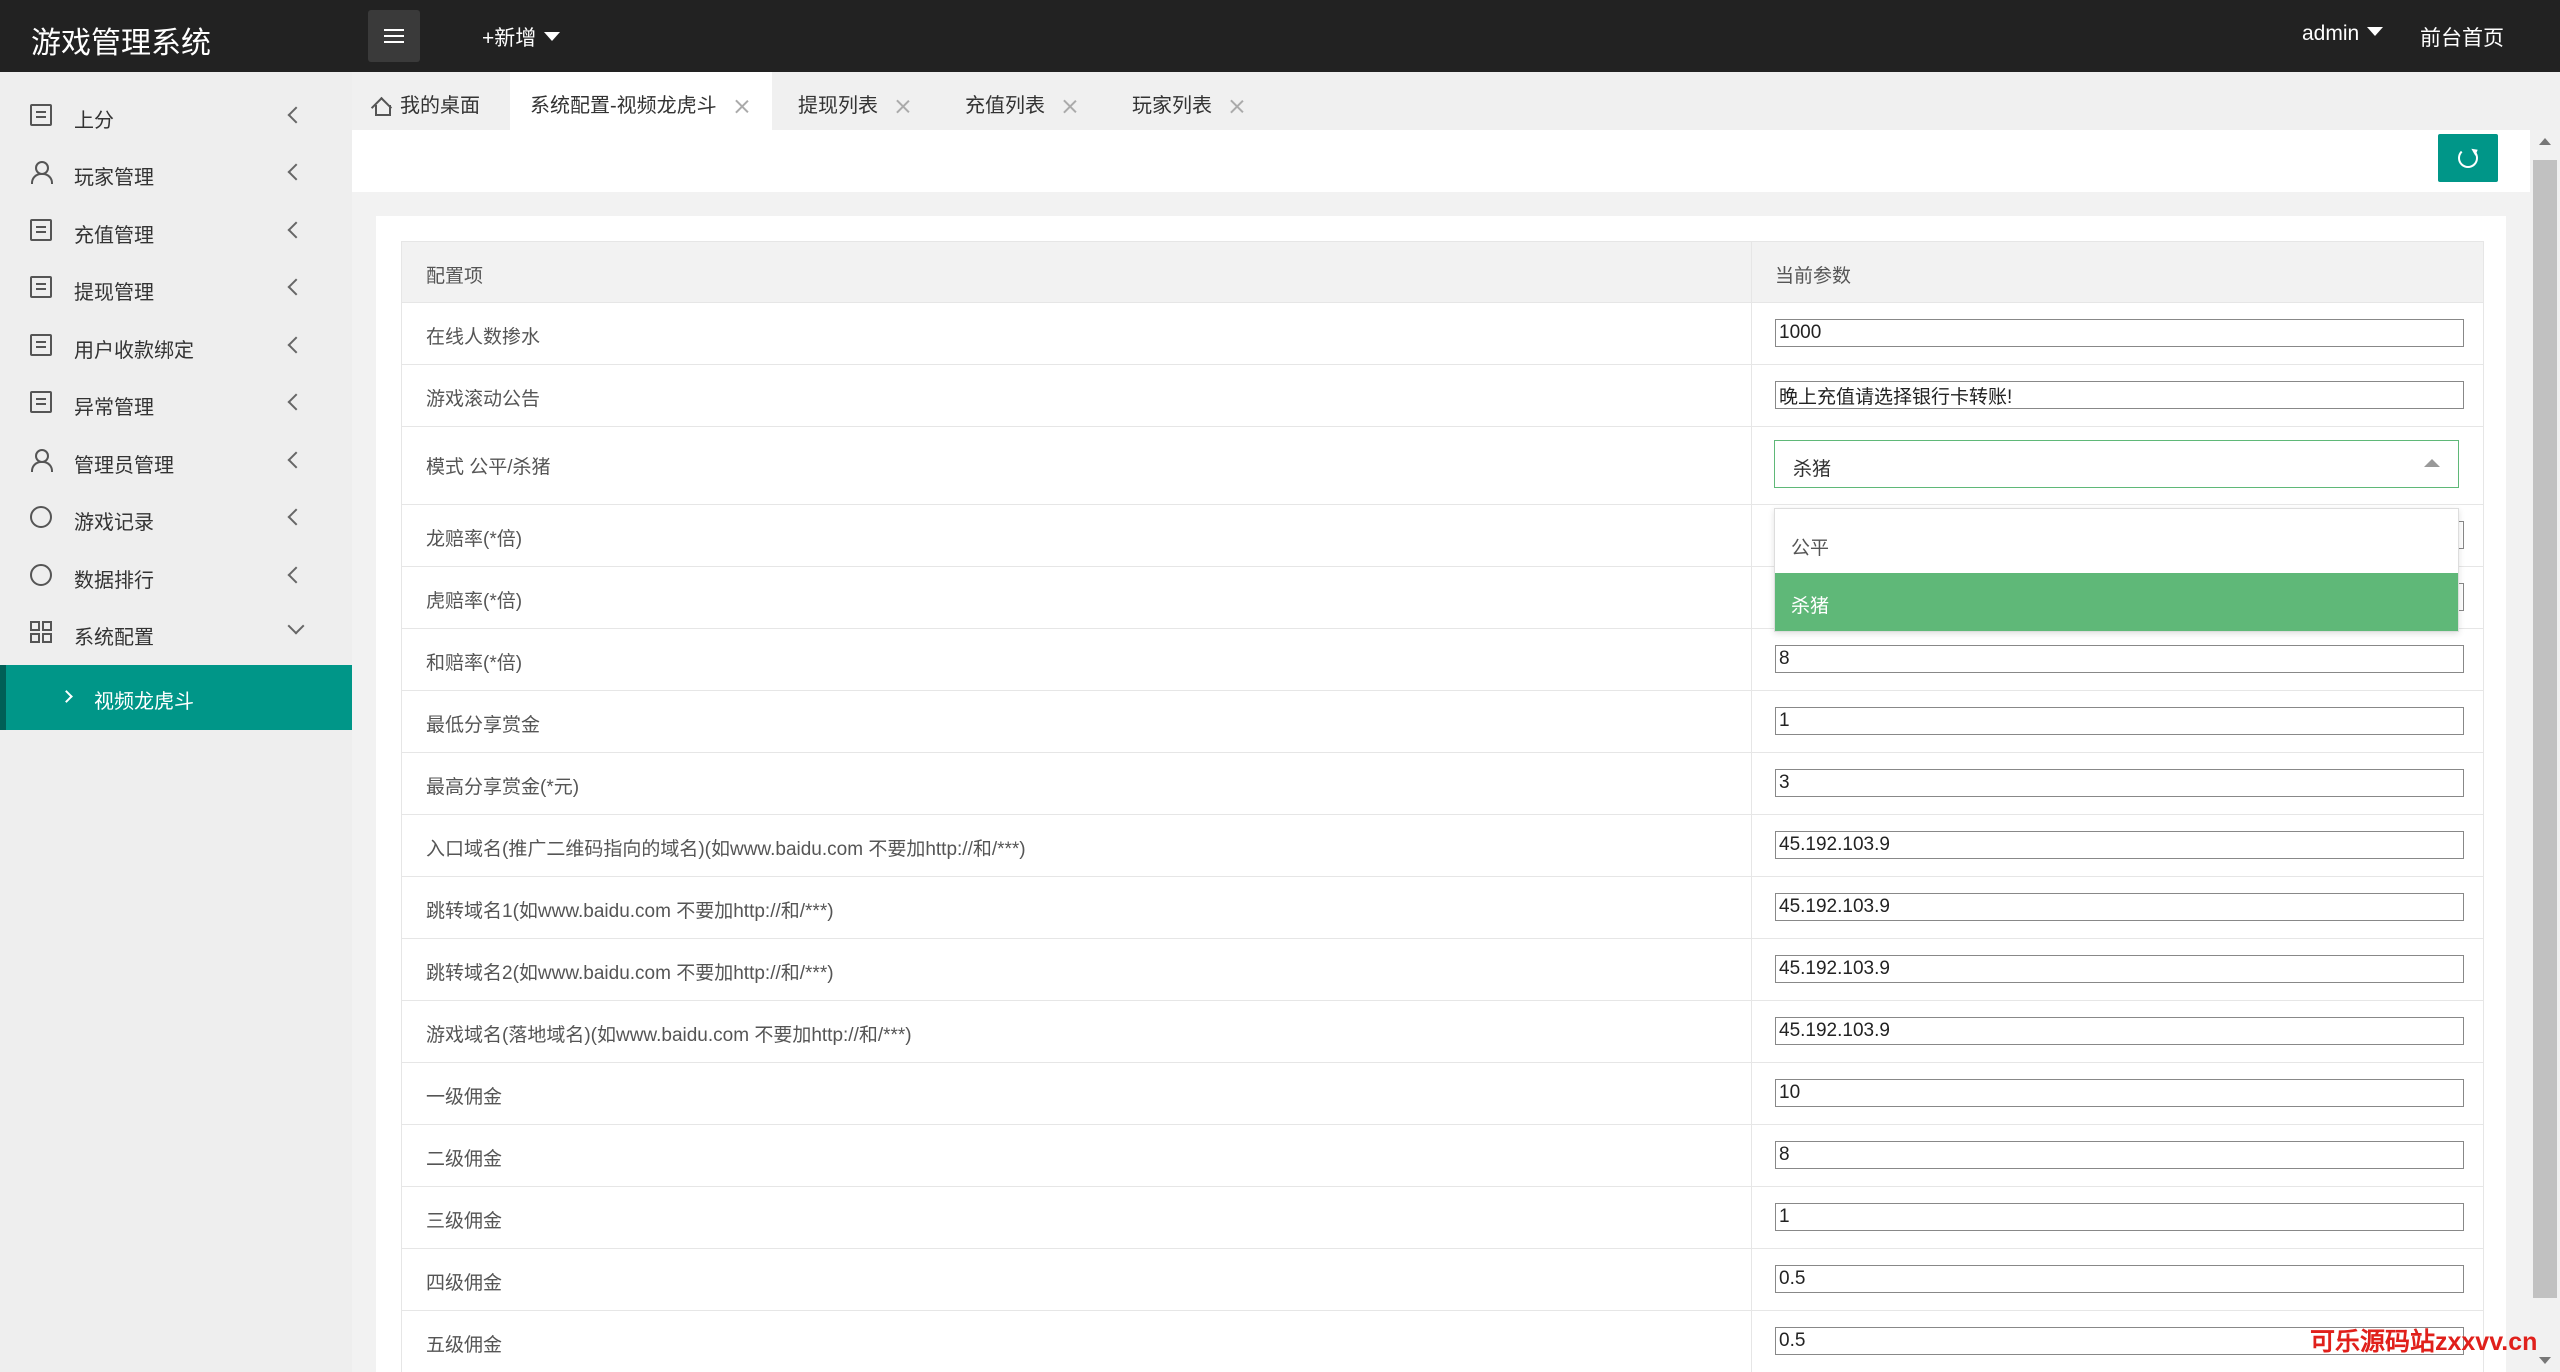  What do you see at coordinates (381, 106) in the screenshot?
I see `home-icon` at bounding box center [381, 106].